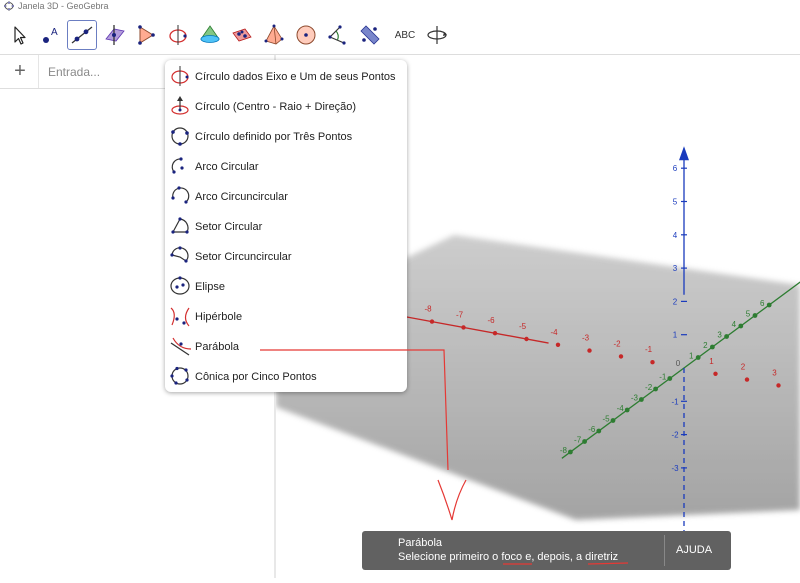  Describe the element at coordinates (286, 317) in the screenshot. I see `menu-item-hyperbola: Hipérbole` at that location.